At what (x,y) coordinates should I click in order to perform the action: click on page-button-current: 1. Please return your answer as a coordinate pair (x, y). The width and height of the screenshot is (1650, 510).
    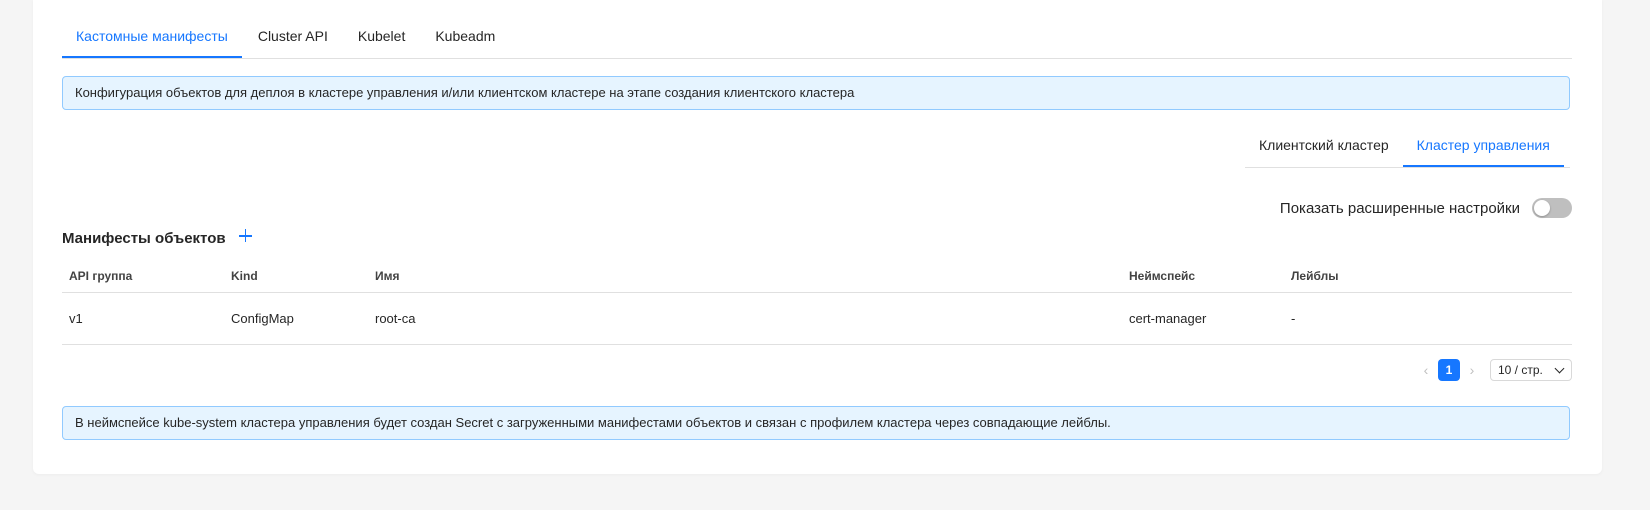
    Looking at the image, I should click on (1449, 370).